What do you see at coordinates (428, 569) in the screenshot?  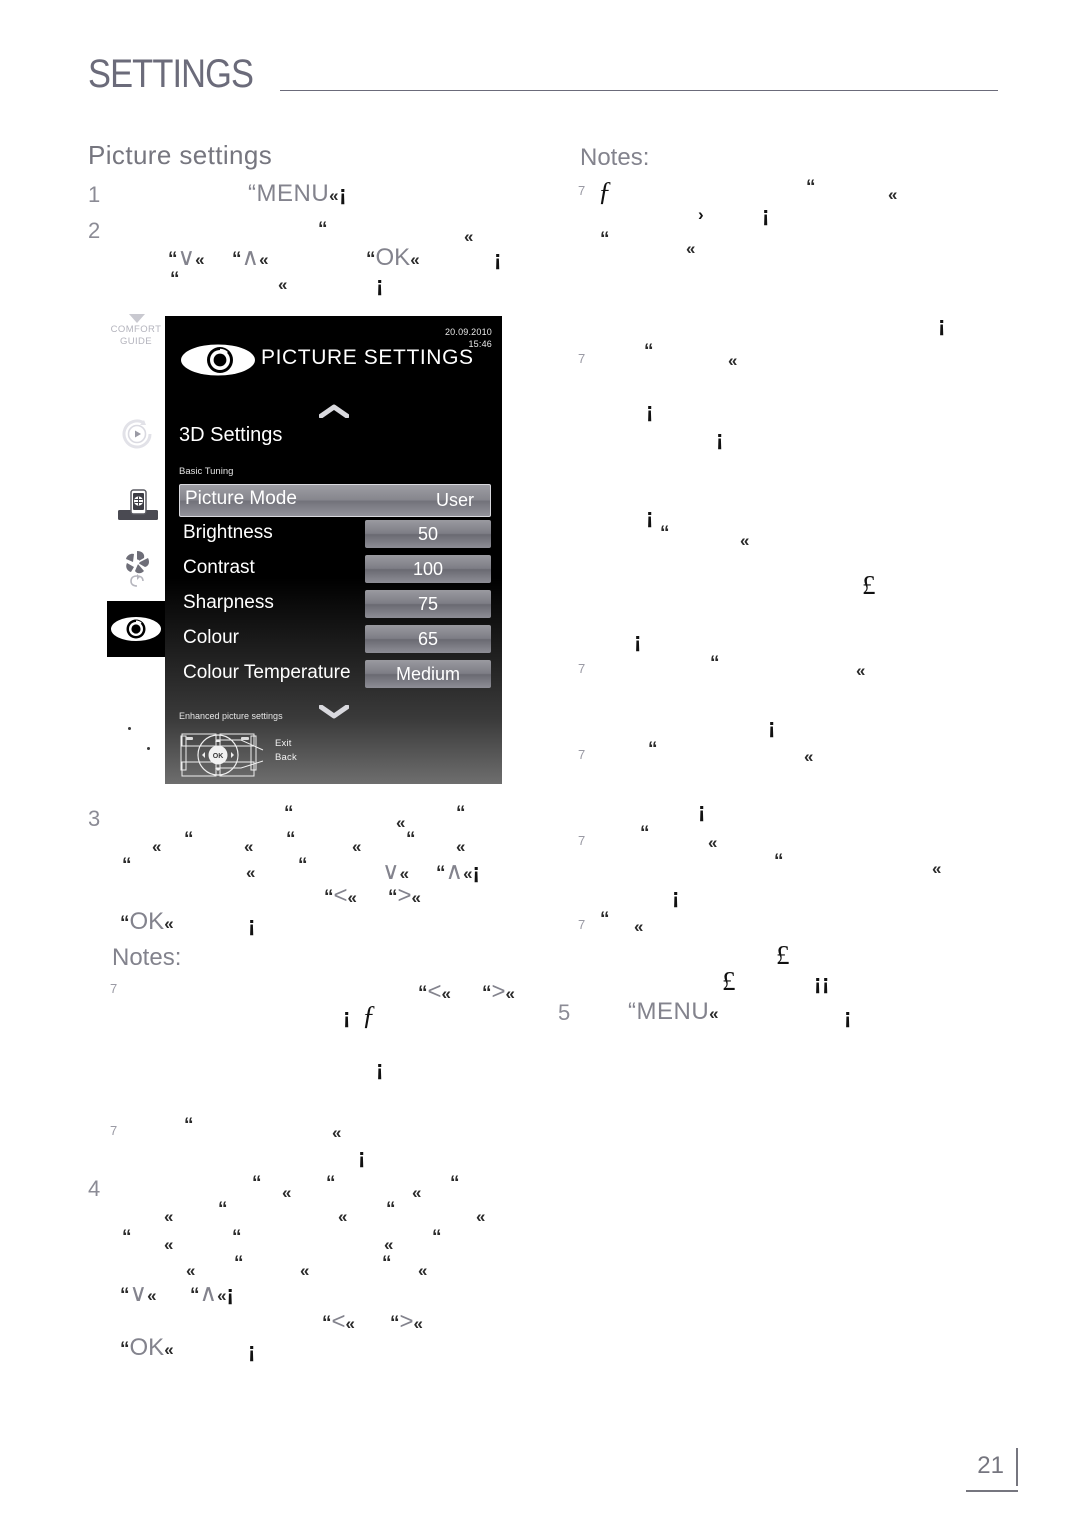 I see `row-value: 100` at bounding box center [428, 569].